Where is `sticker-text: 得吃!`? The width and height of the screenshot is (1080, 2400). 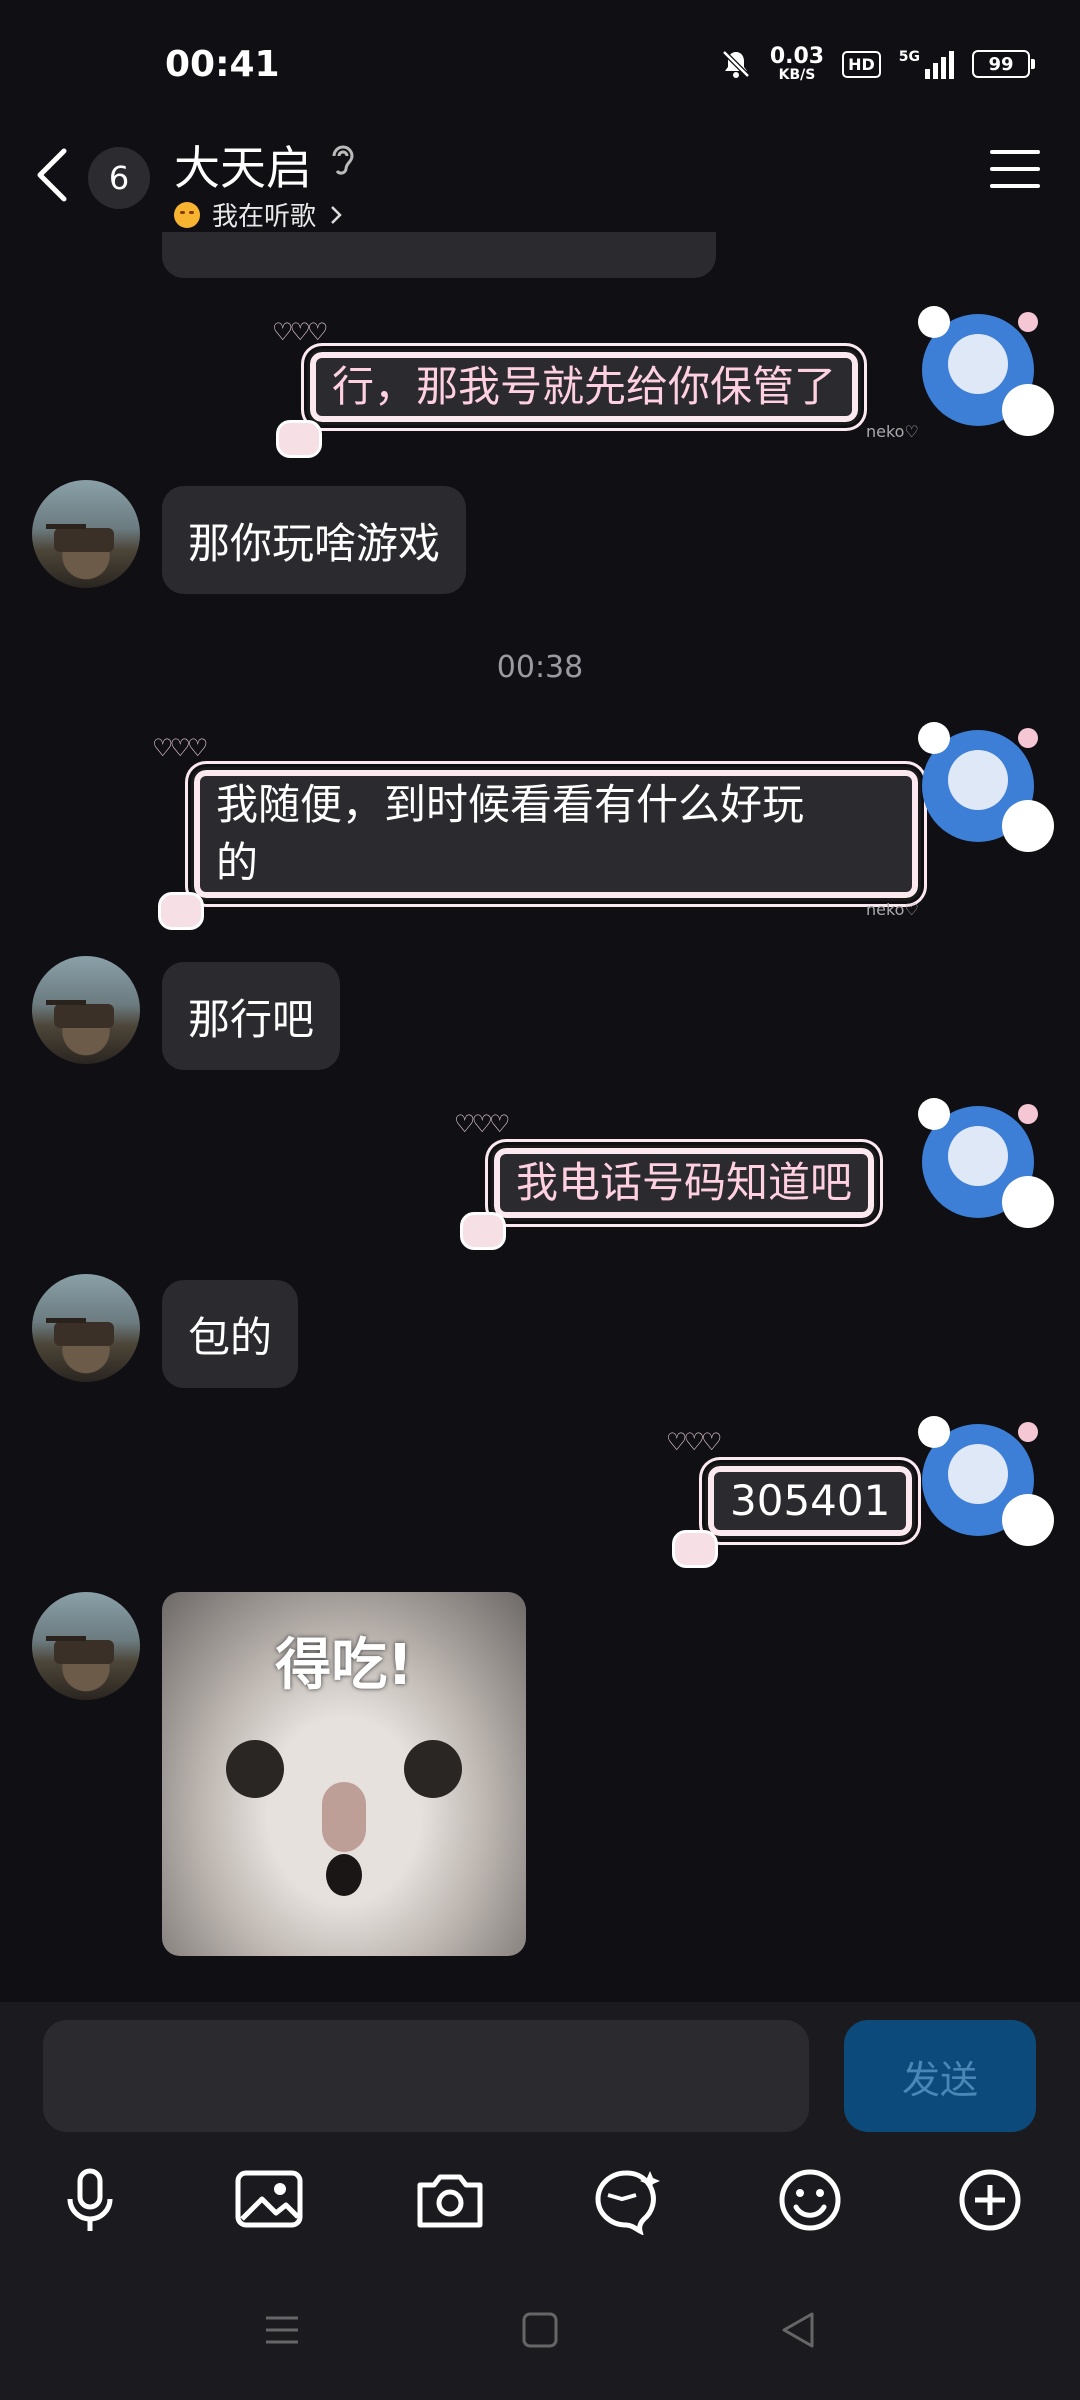 sticker-text: 得吃! is located at coordinates (344, 1665).